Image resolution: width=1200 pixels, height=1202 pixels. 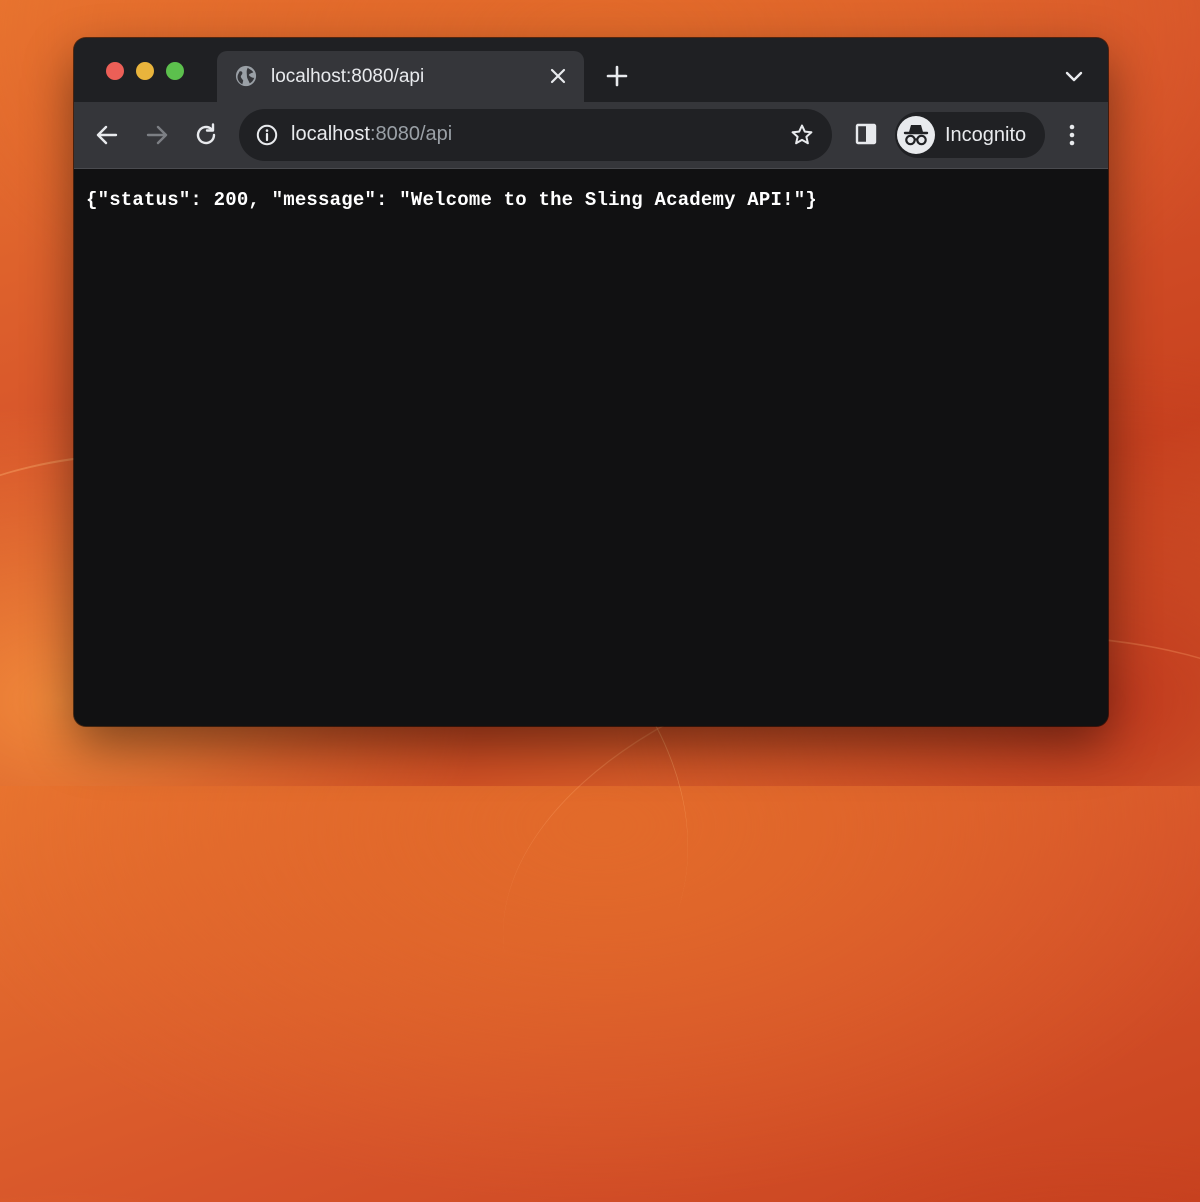 What do you see at coordinates (330, 134) in the screenshot?
I see `url-host: localhost` at bounding box center [330, 134].